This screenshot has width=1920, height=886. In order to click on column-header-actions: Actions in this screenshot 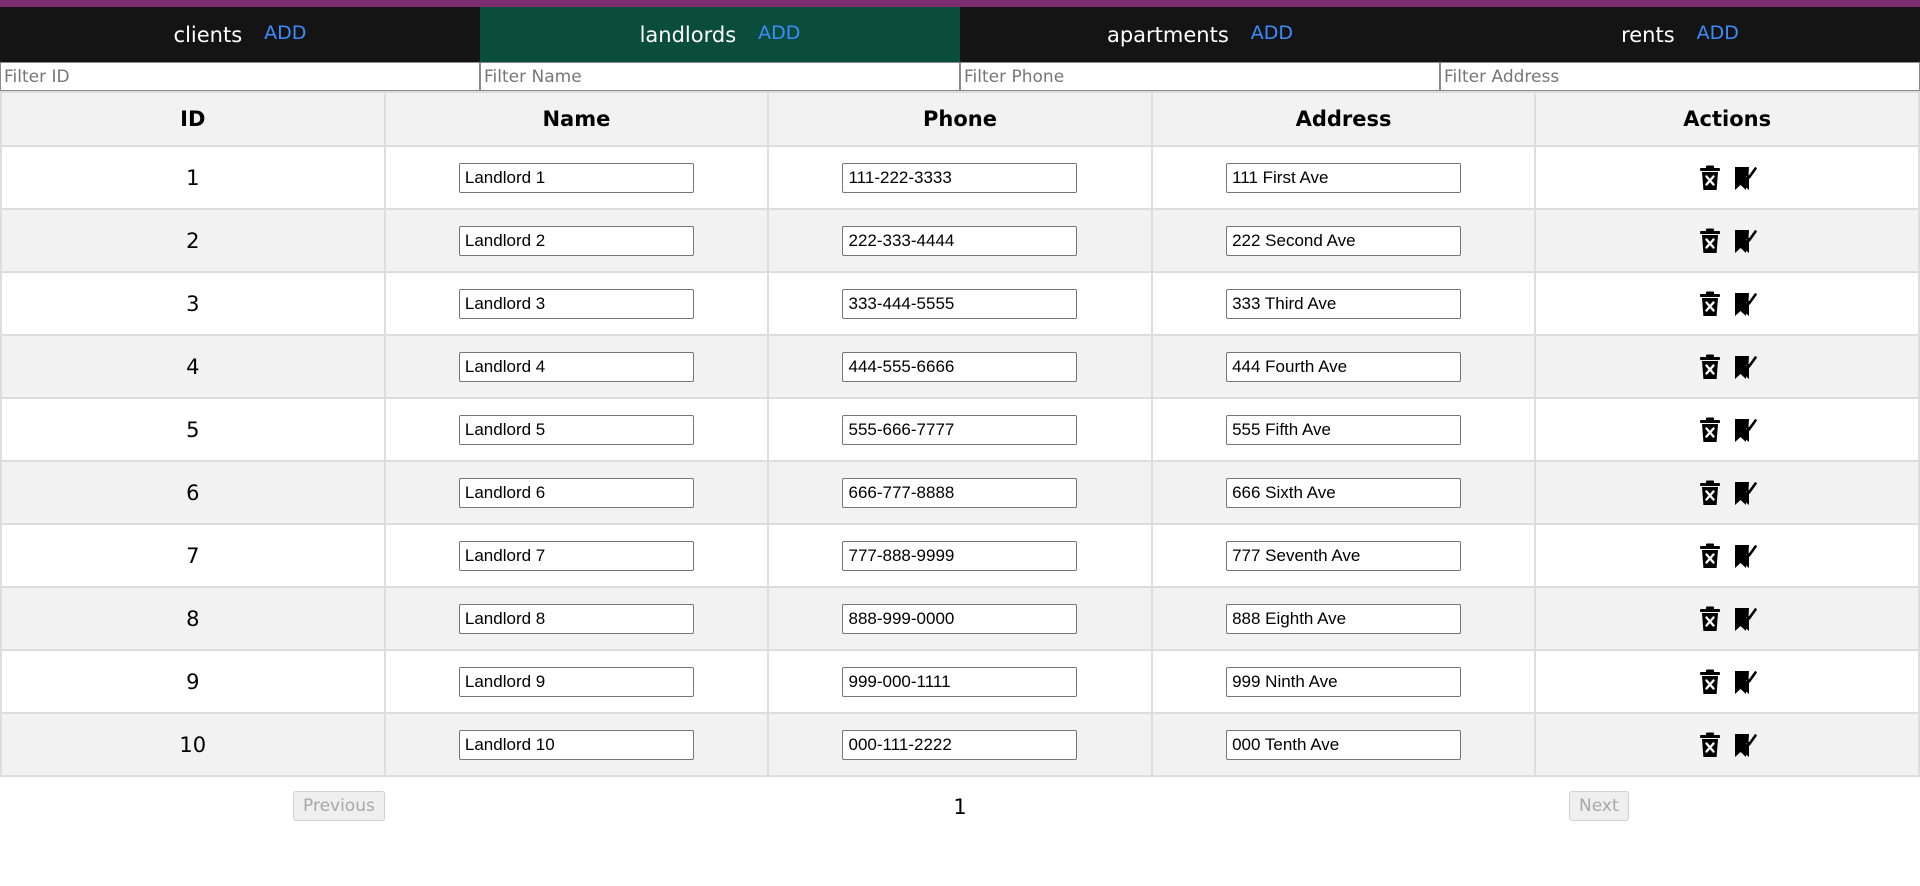, I will do `click(1727, 119)`.